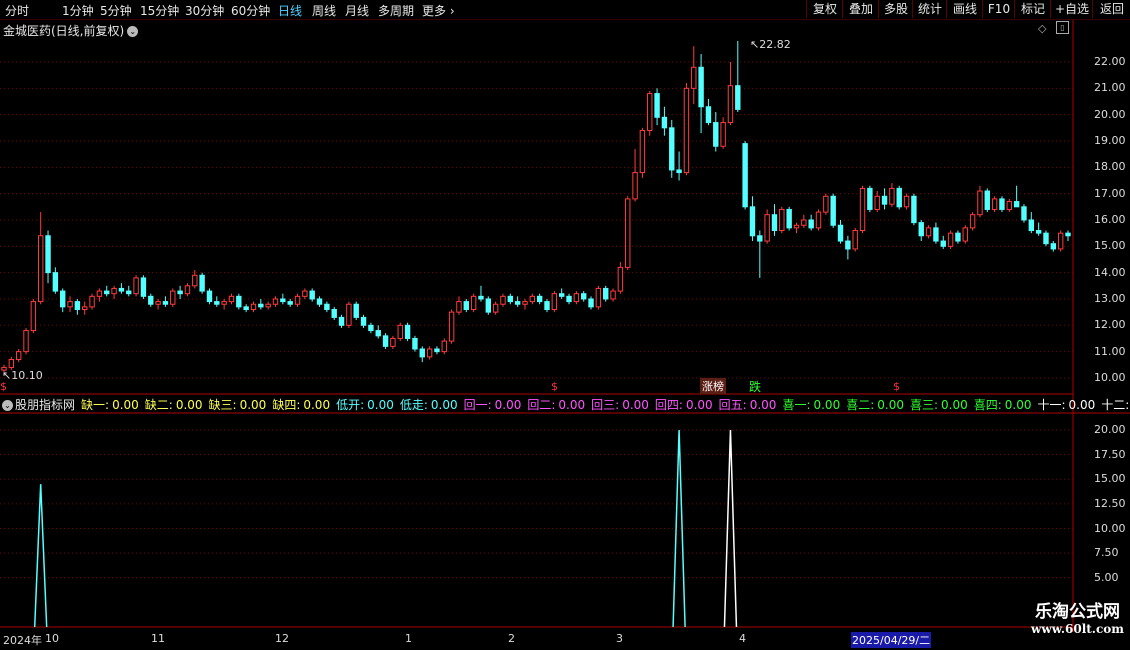  Describe the element at coordinates (1106, 553) in the screenshot. I see `indicator-tick: 7.50` at that location.